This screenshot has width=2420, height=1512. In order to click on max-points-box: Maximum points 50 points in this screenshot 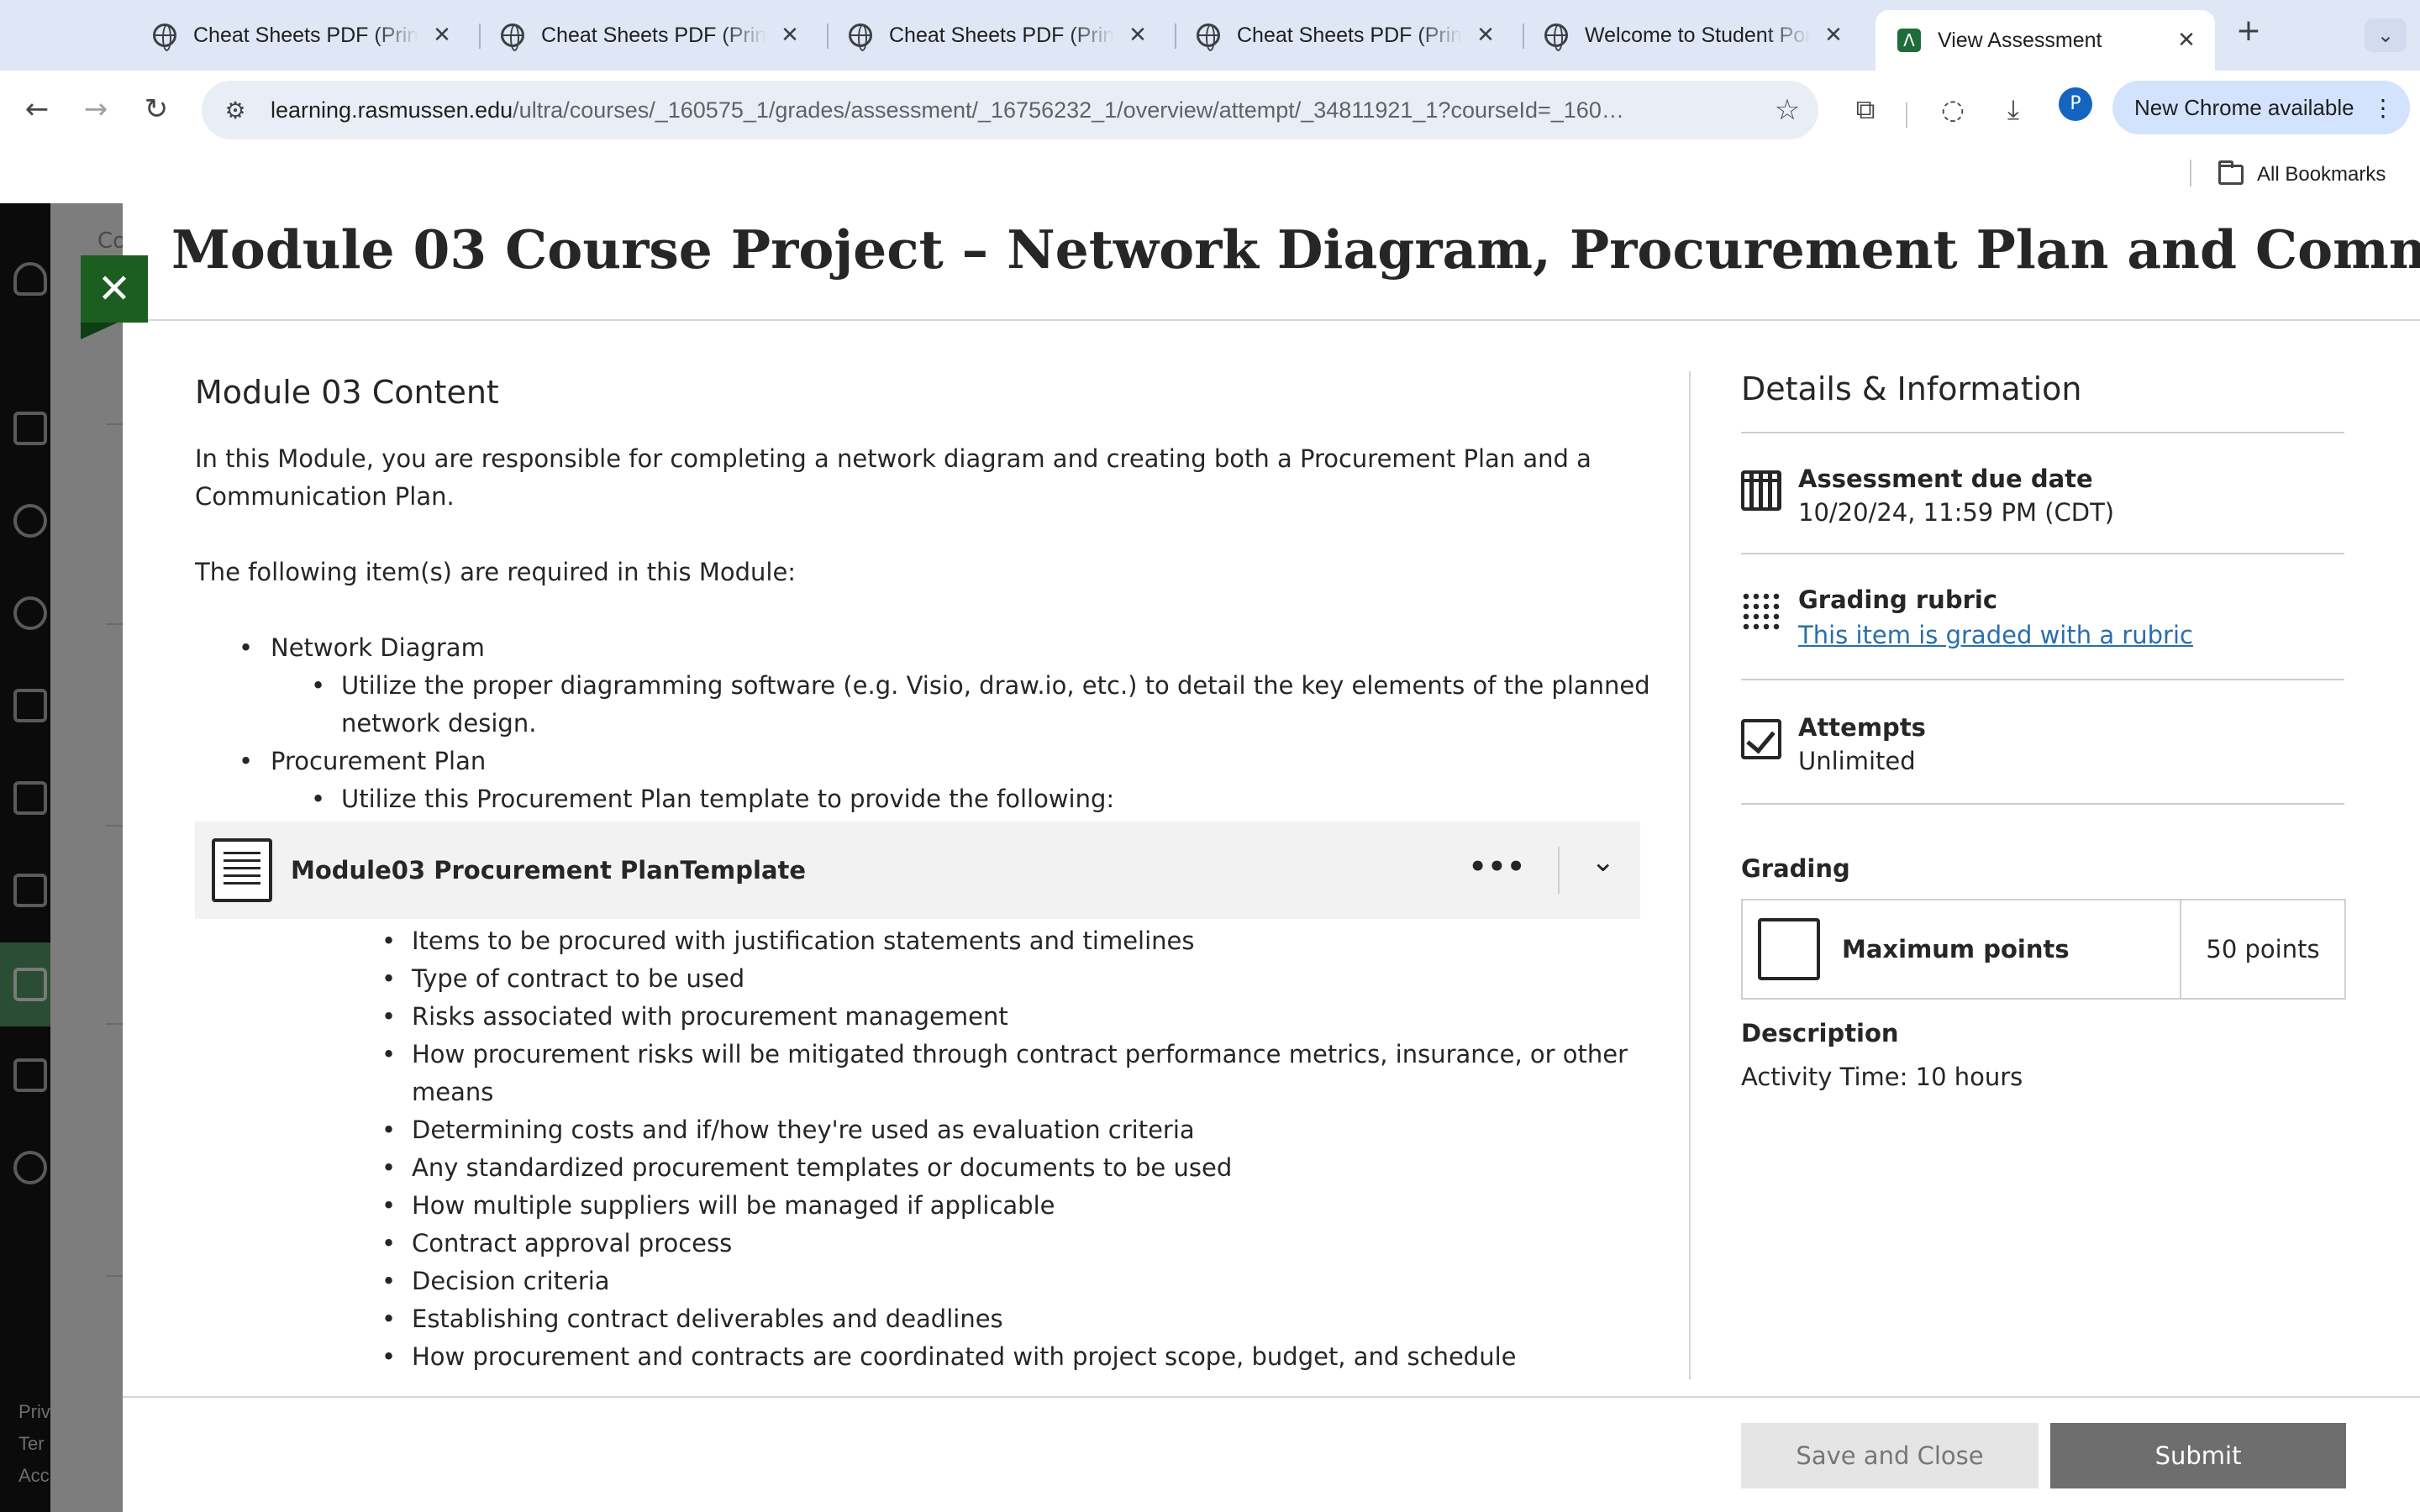, I will do `click(2044, 949)`.